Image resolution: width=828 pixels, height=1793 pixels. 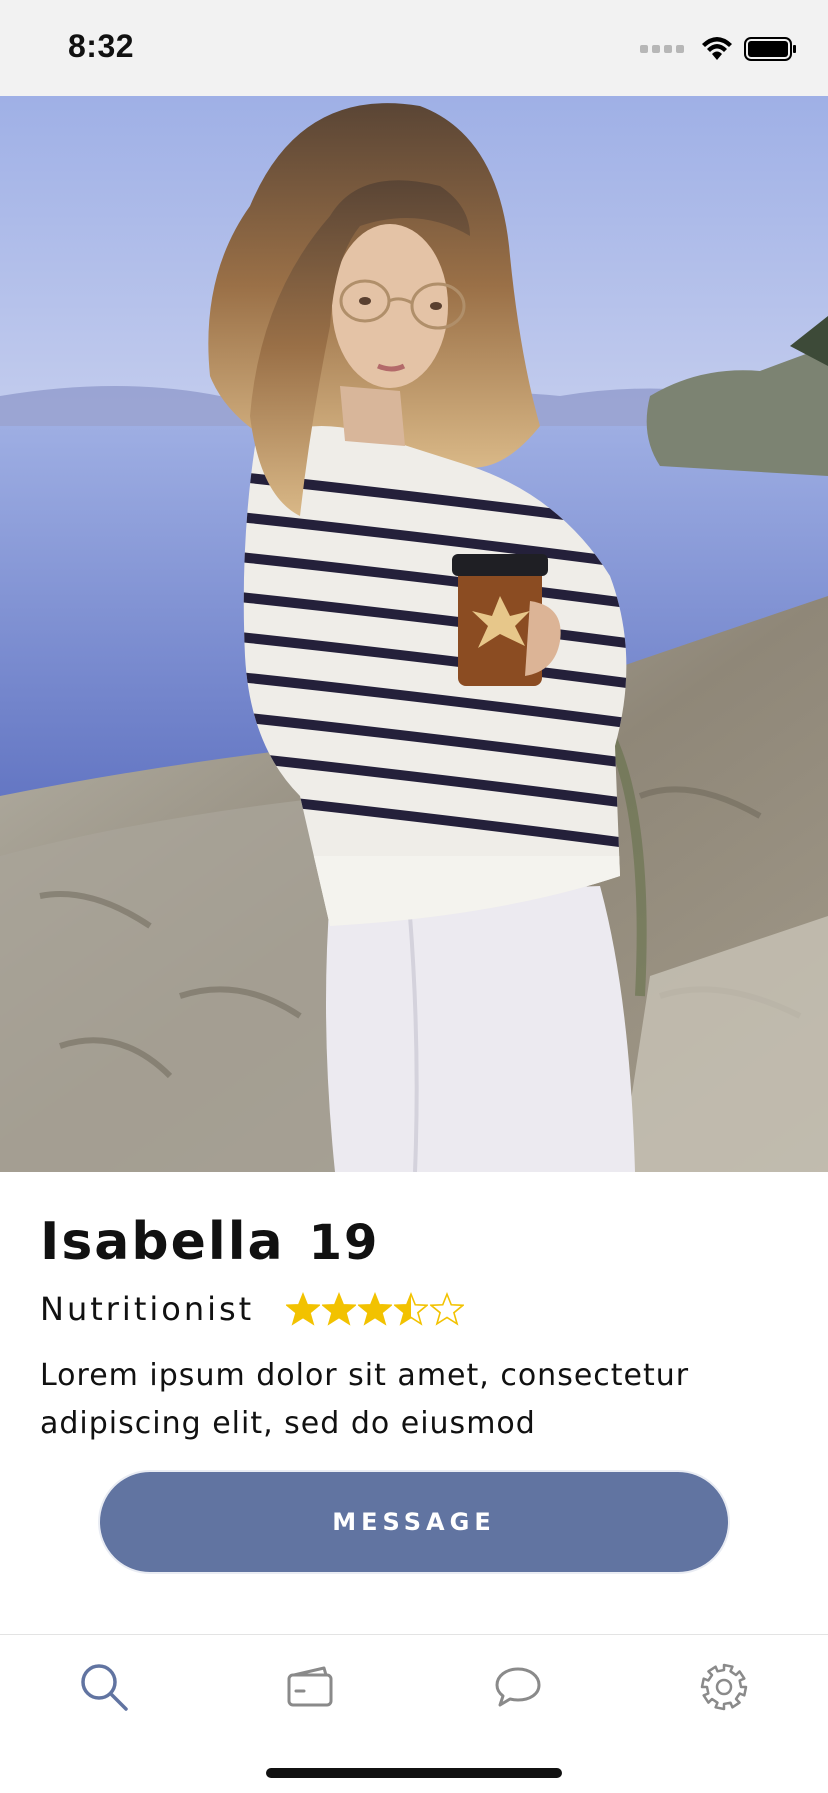 What do you see at coordinates (414, 48) in the screenshot?
I see `status-bar: 8:32` at bounding box center [414, 48].